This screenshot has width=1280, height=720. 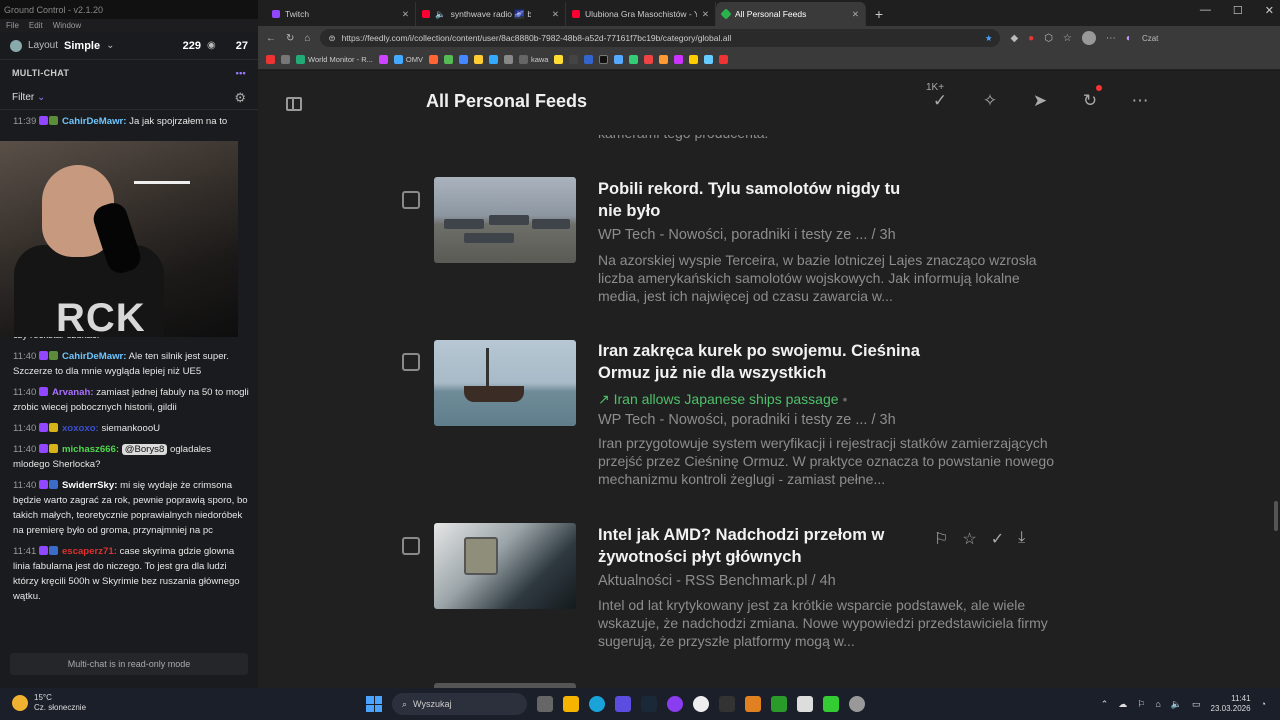 I want to click on steam-icon, so click(x=649, y=704).